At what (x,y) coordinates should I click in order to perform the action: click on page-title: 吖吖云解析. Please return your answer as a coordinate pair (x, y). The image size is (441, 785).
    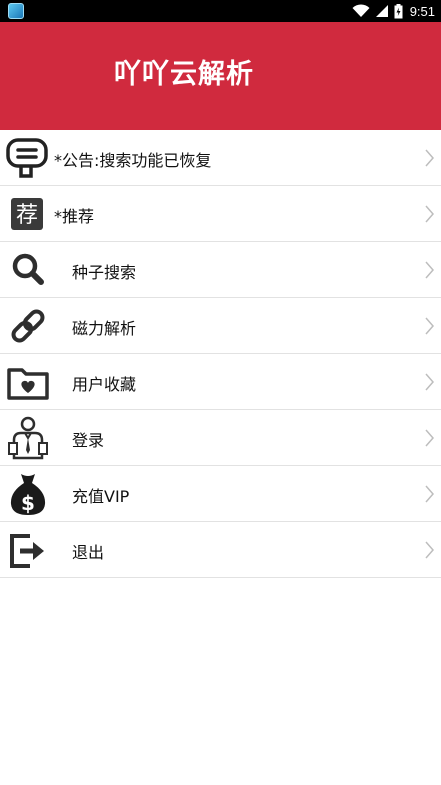
    Looking at the image, I should click on (184, 74).